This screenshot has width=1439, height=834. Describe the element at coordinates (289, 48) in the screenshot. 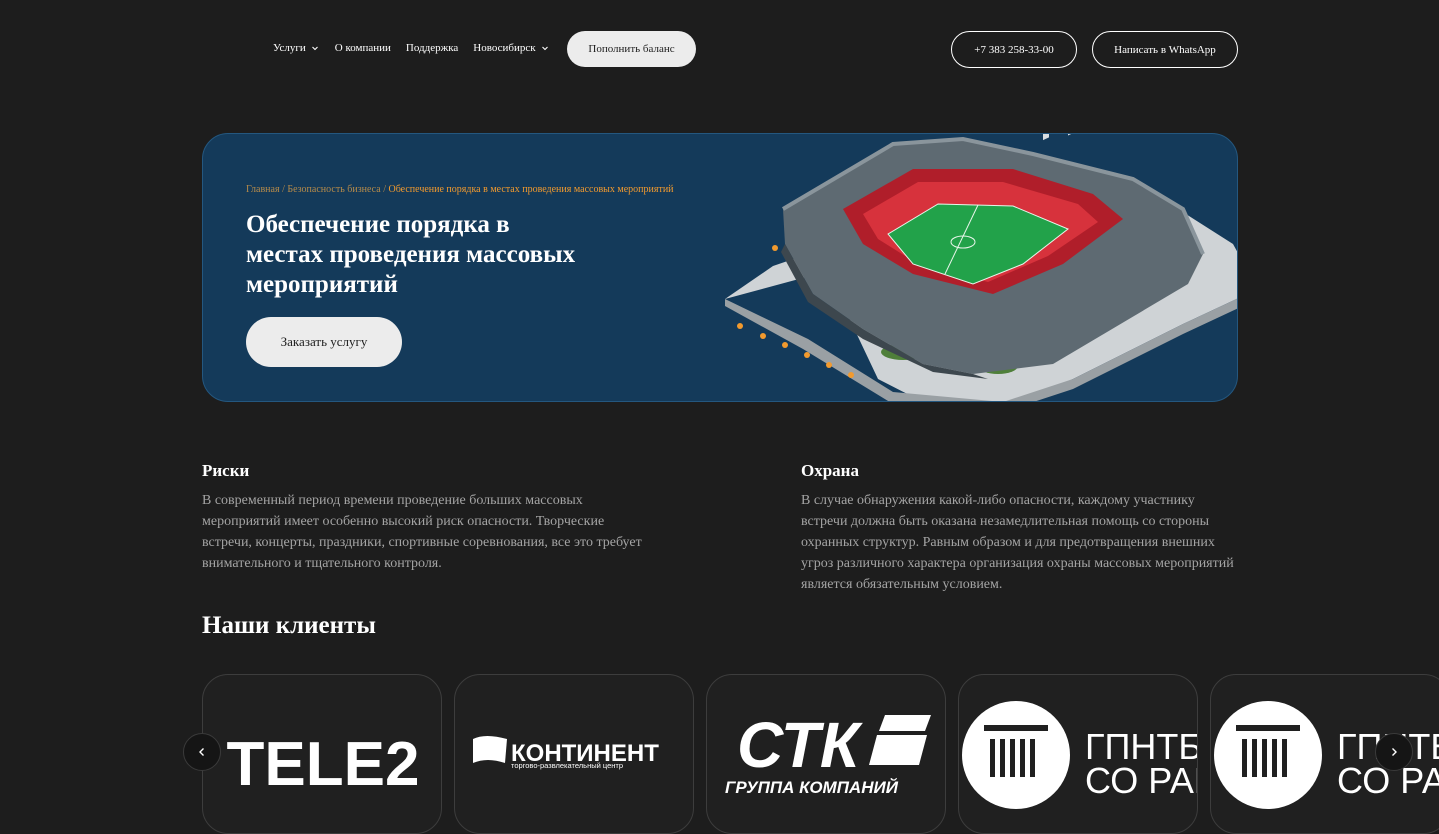

I see `nav-item-label: Услуги` at that location.